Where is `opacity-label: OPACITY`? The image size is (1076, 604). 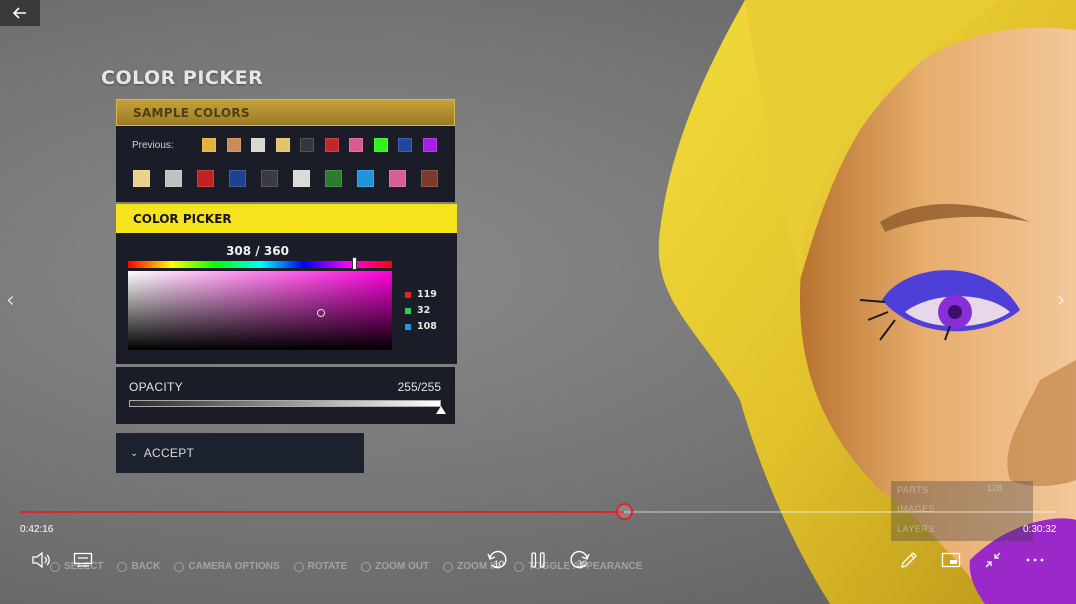
opacity-label: OPACITY is located at coordinates (156, 387).